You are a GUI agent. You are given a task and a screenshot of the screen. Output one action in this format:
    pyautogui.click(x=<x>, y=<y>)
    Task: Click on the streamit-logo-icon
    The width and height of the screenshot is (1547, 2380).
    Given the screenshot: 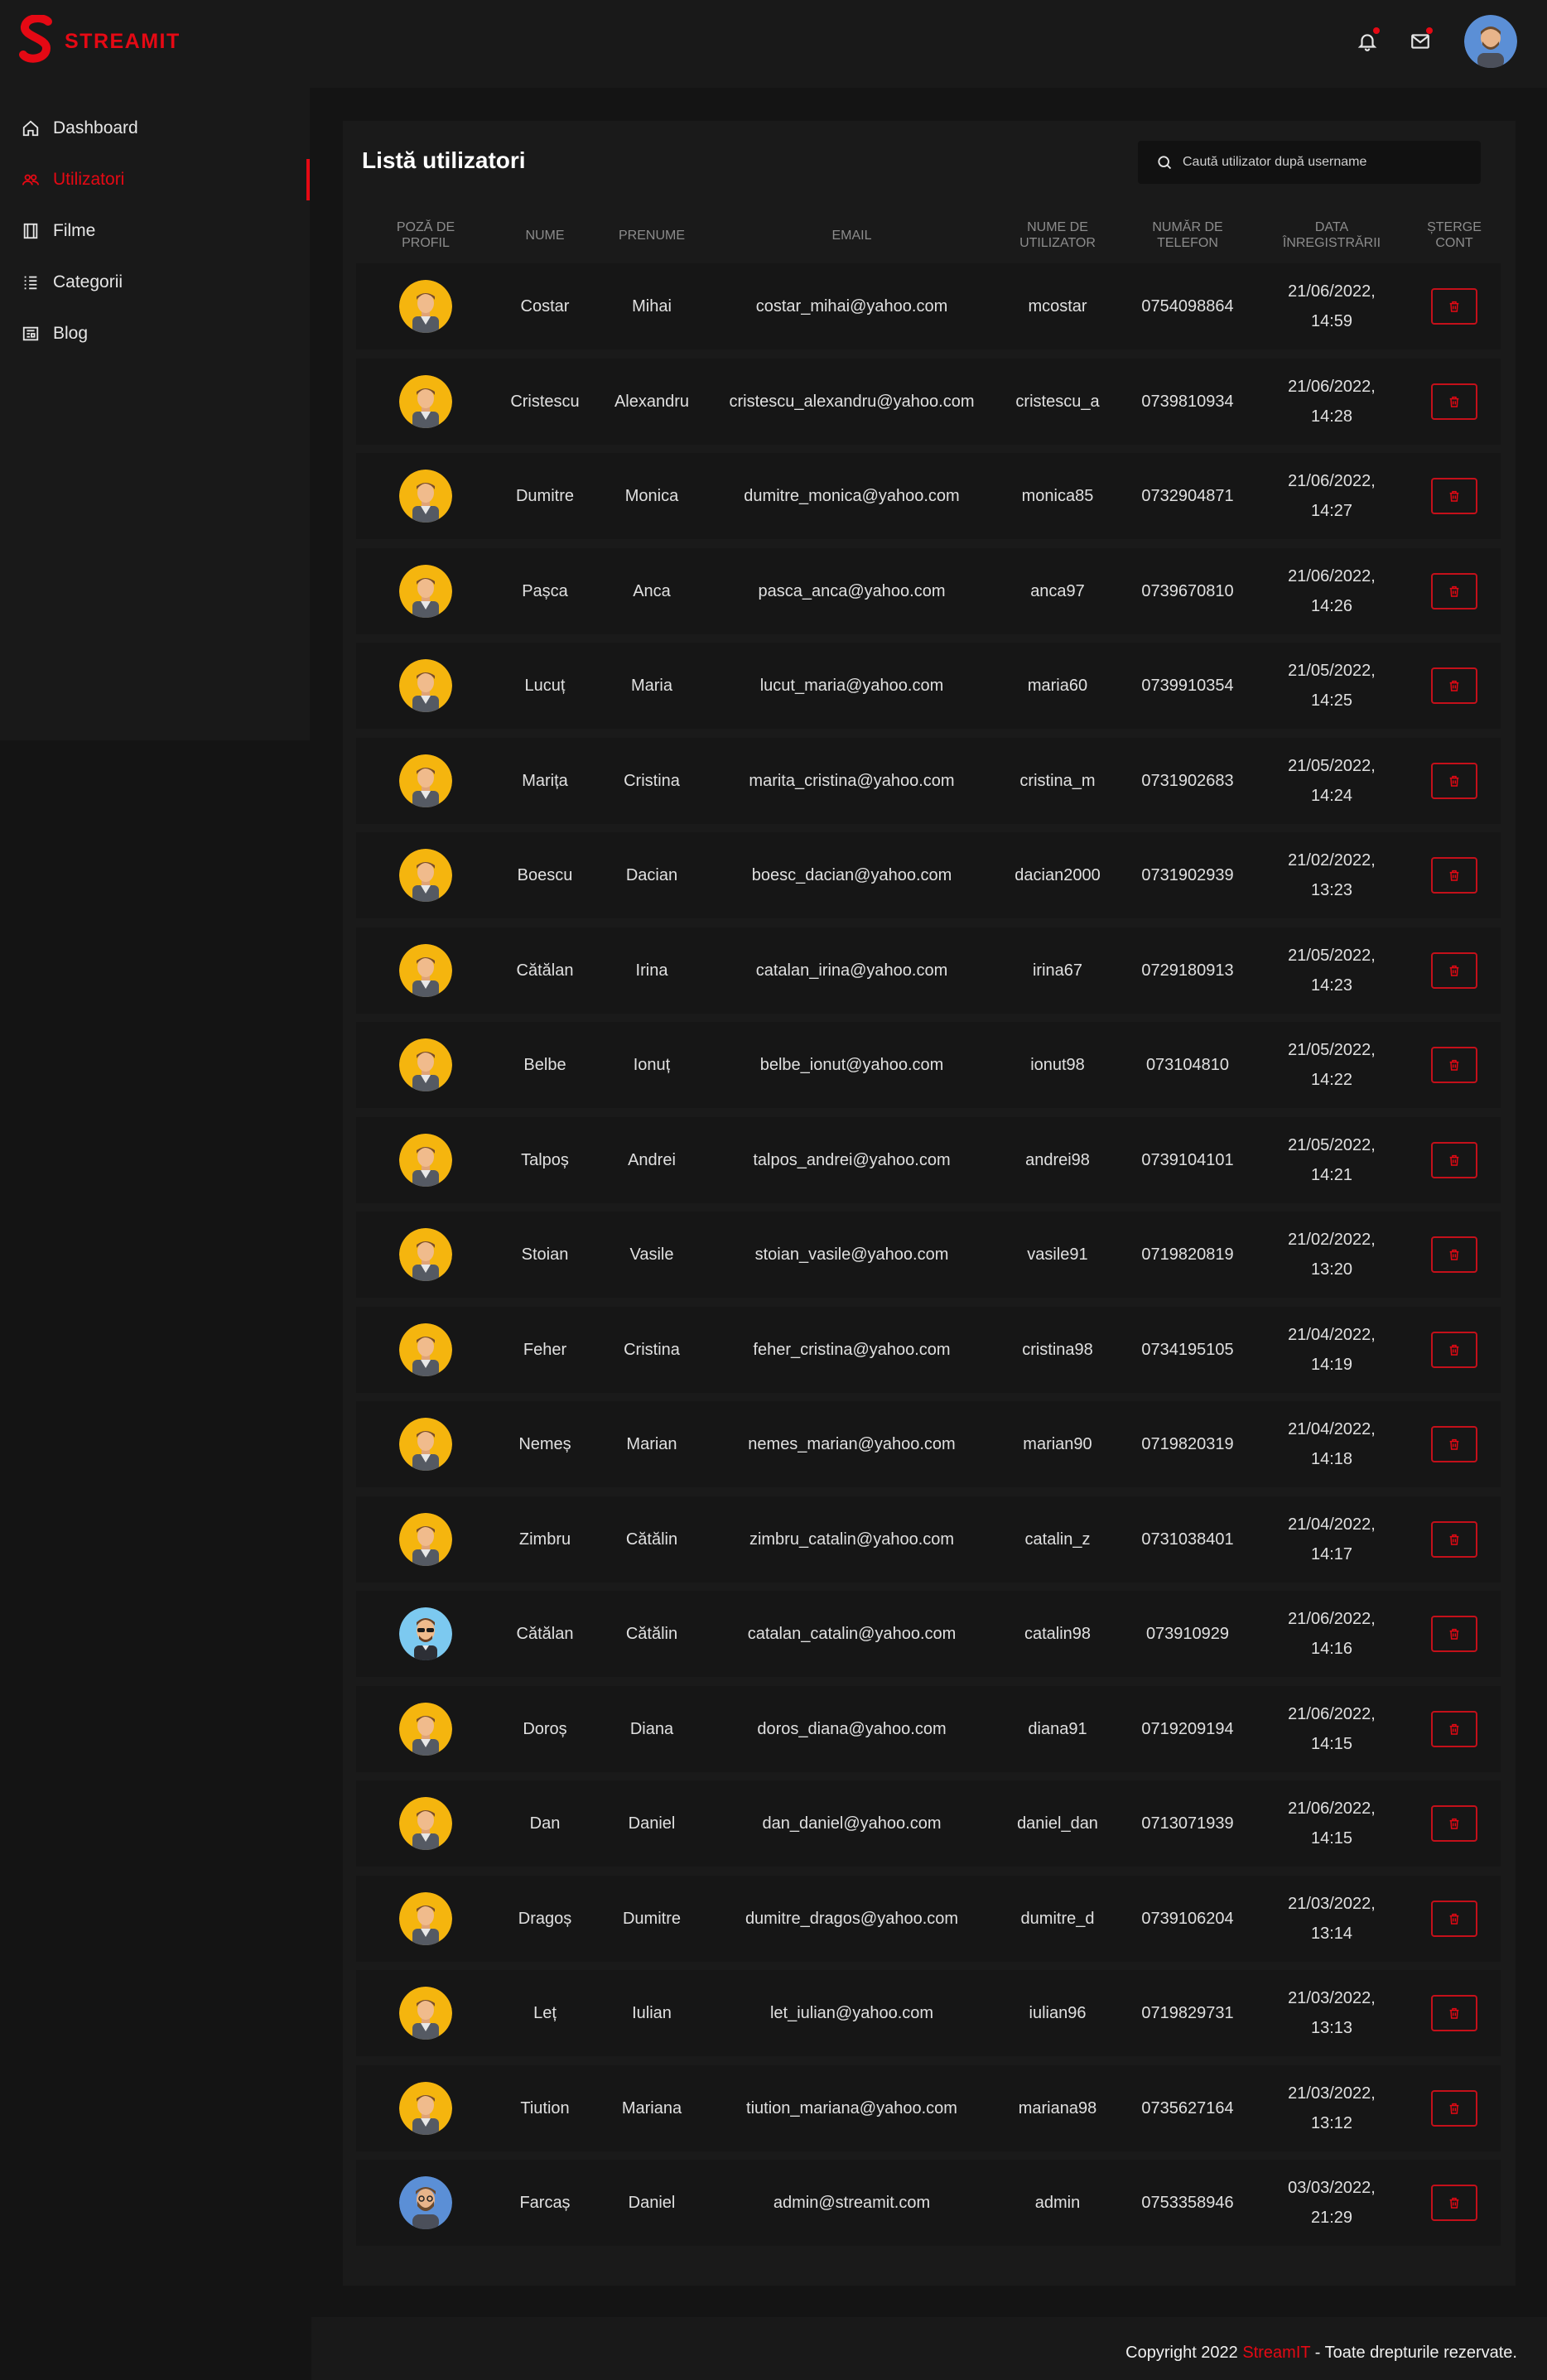 What is the action you would take?
    pyautogui.click(x=35, y=39)
    